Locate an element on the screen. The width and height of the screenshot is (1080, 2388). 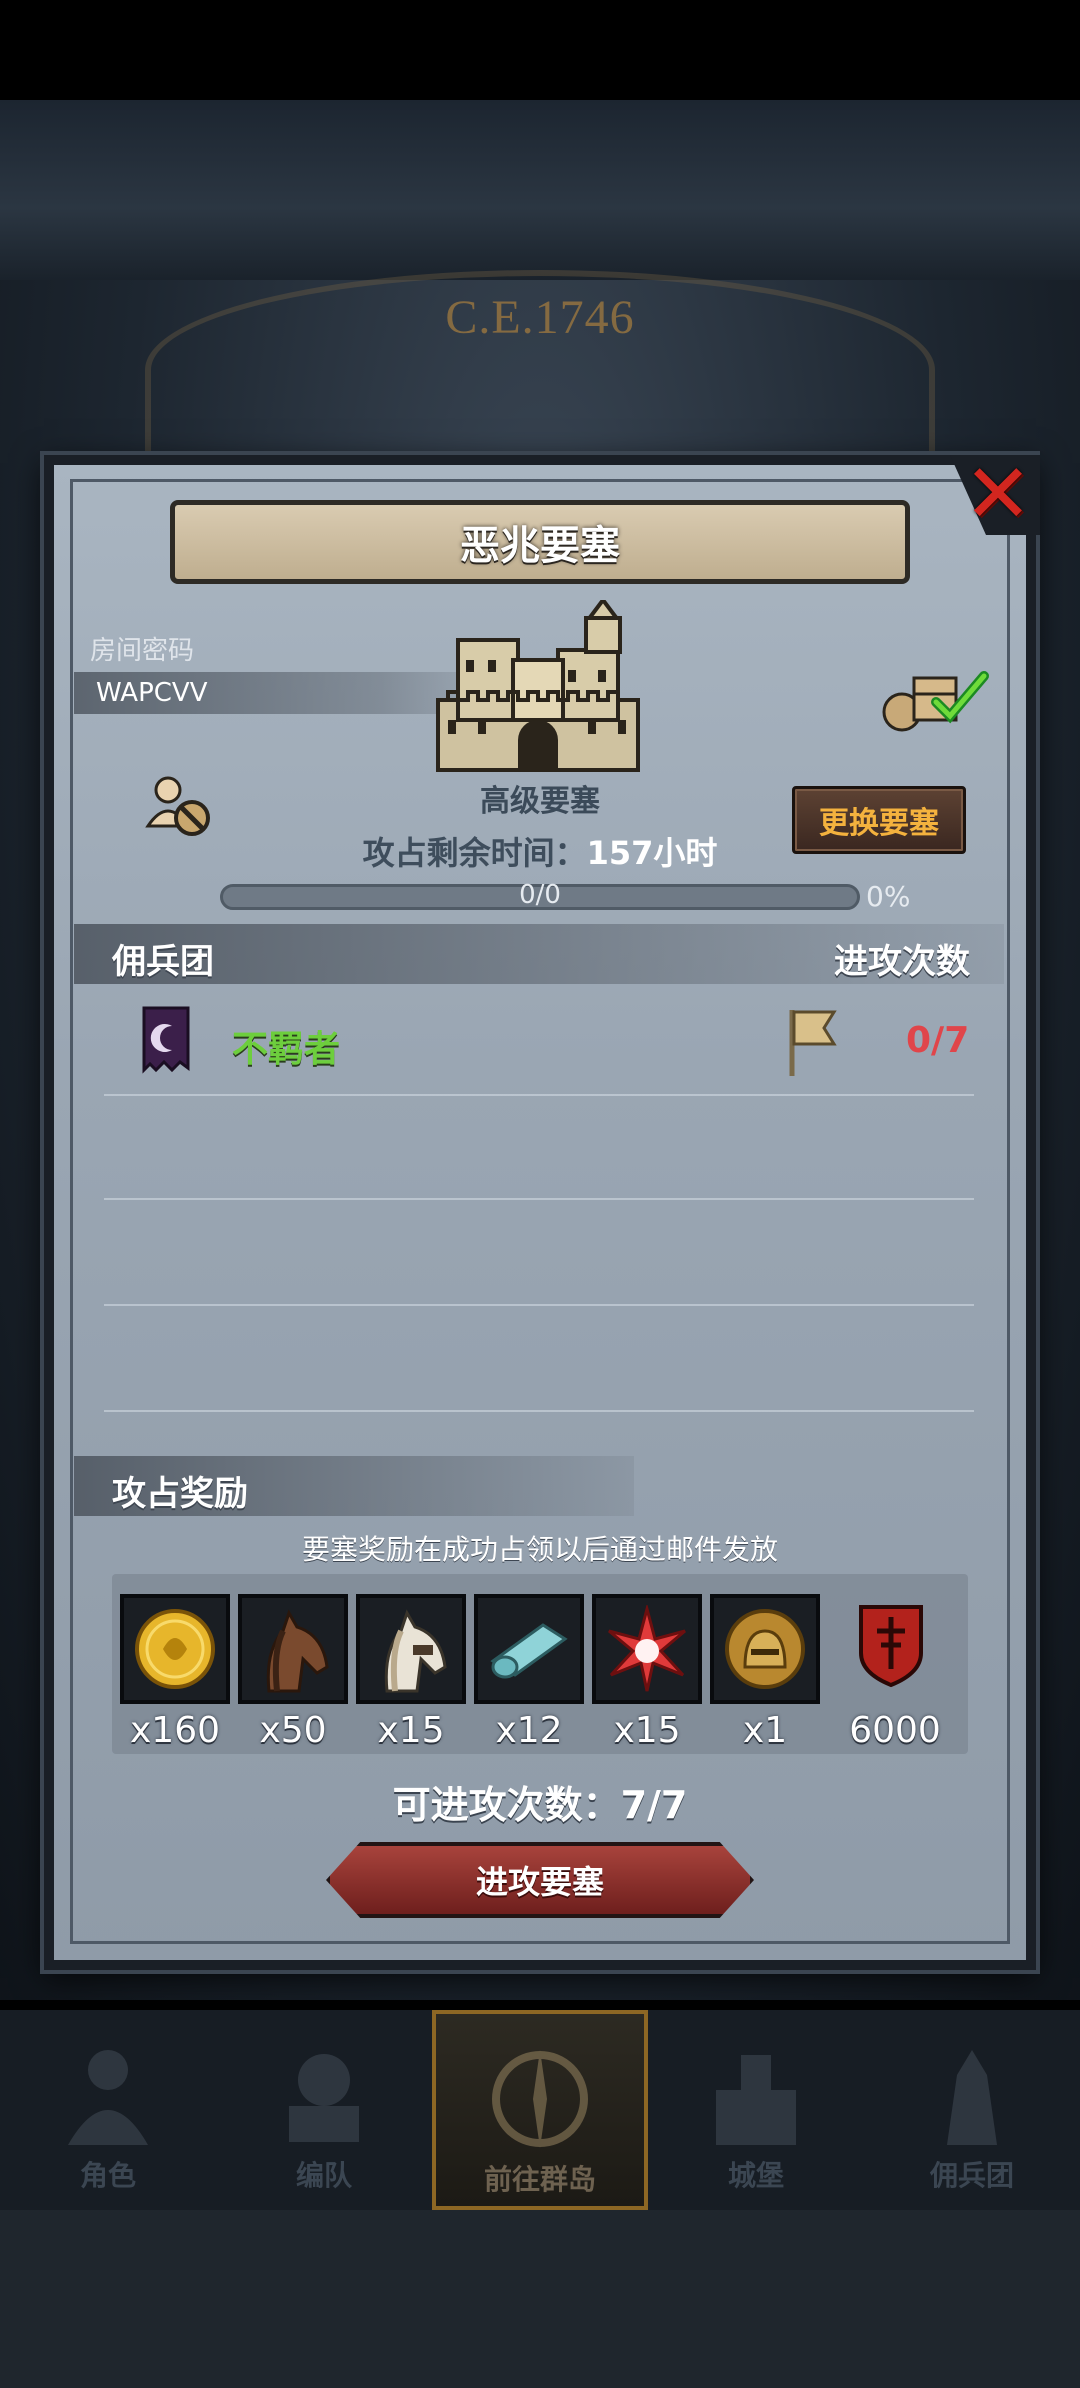
nav-formation: 编队 is located at coordinates (324, 2110).